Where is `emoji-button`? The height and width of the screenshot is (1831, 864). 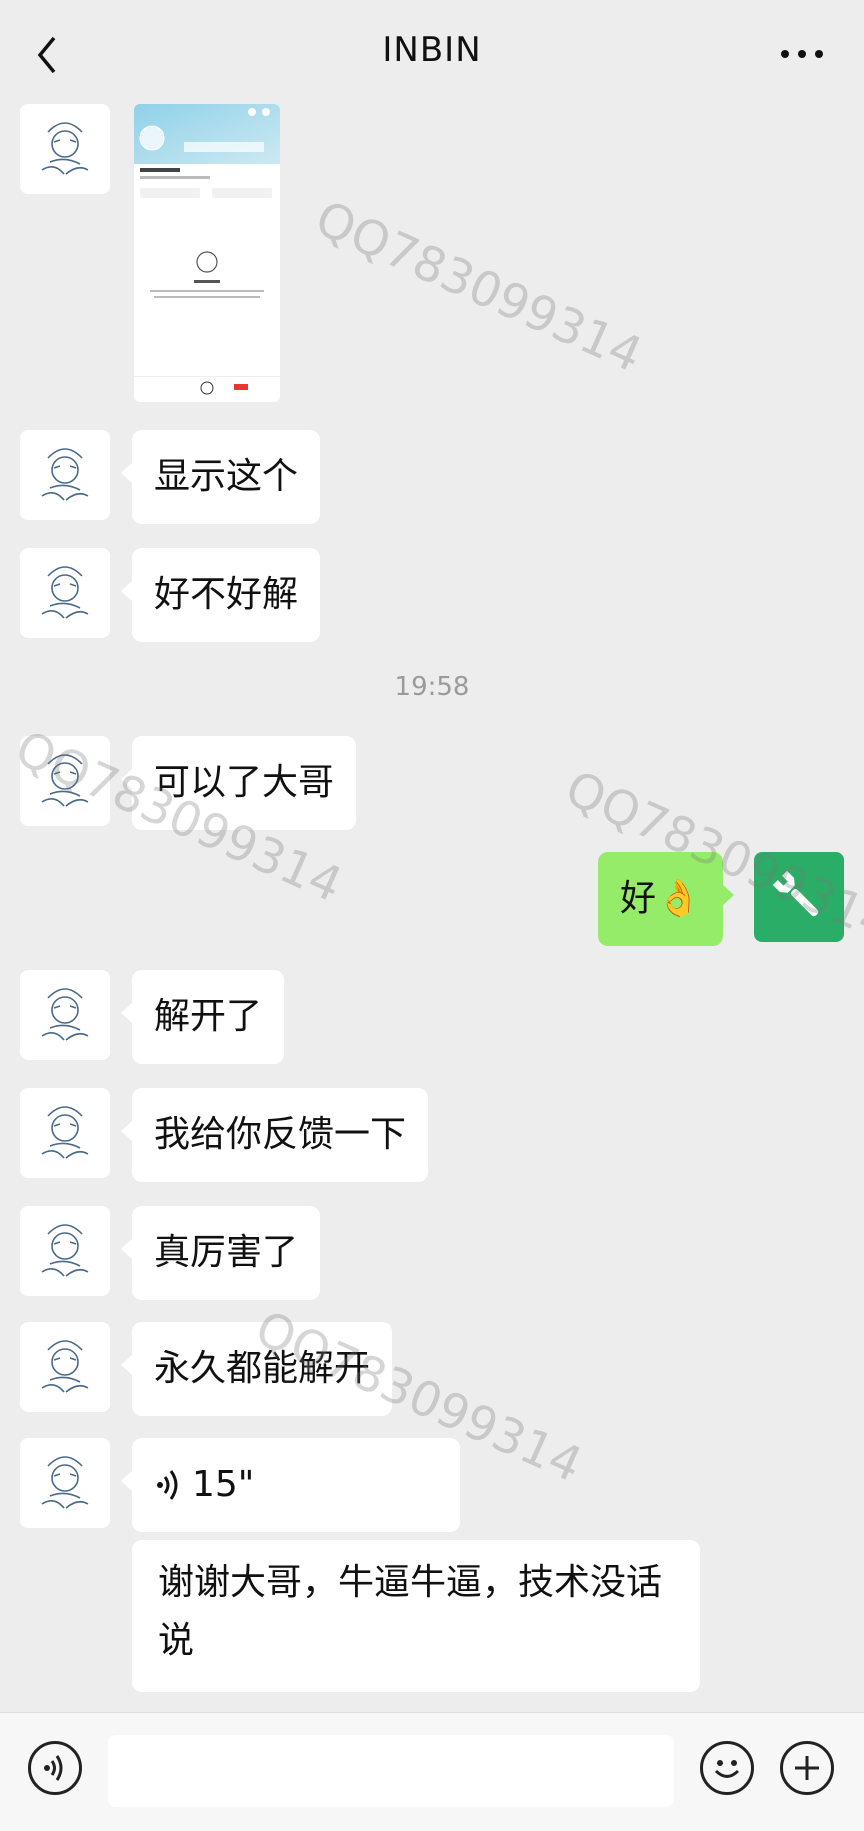
emoji-button is located at coordinates (727, 1768).